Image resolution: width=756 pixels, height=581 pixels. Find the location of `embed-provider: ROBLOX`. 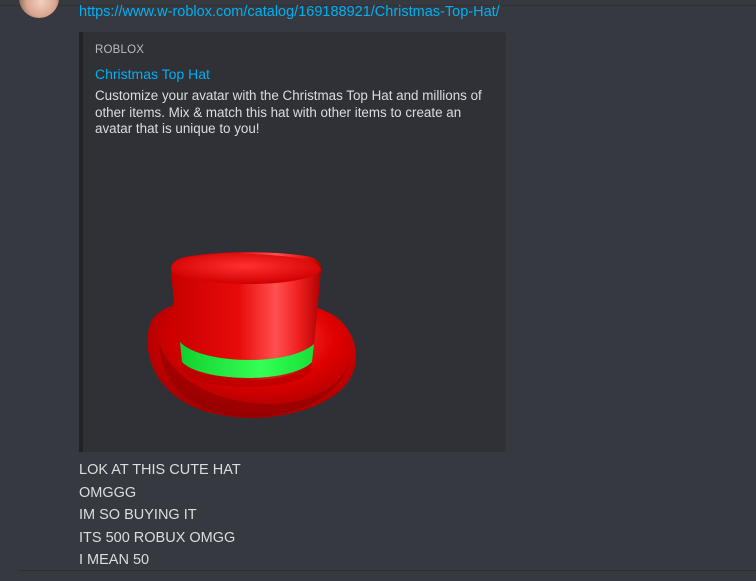

embed-provider: ROBLOX is located at coordinates (120, 50).